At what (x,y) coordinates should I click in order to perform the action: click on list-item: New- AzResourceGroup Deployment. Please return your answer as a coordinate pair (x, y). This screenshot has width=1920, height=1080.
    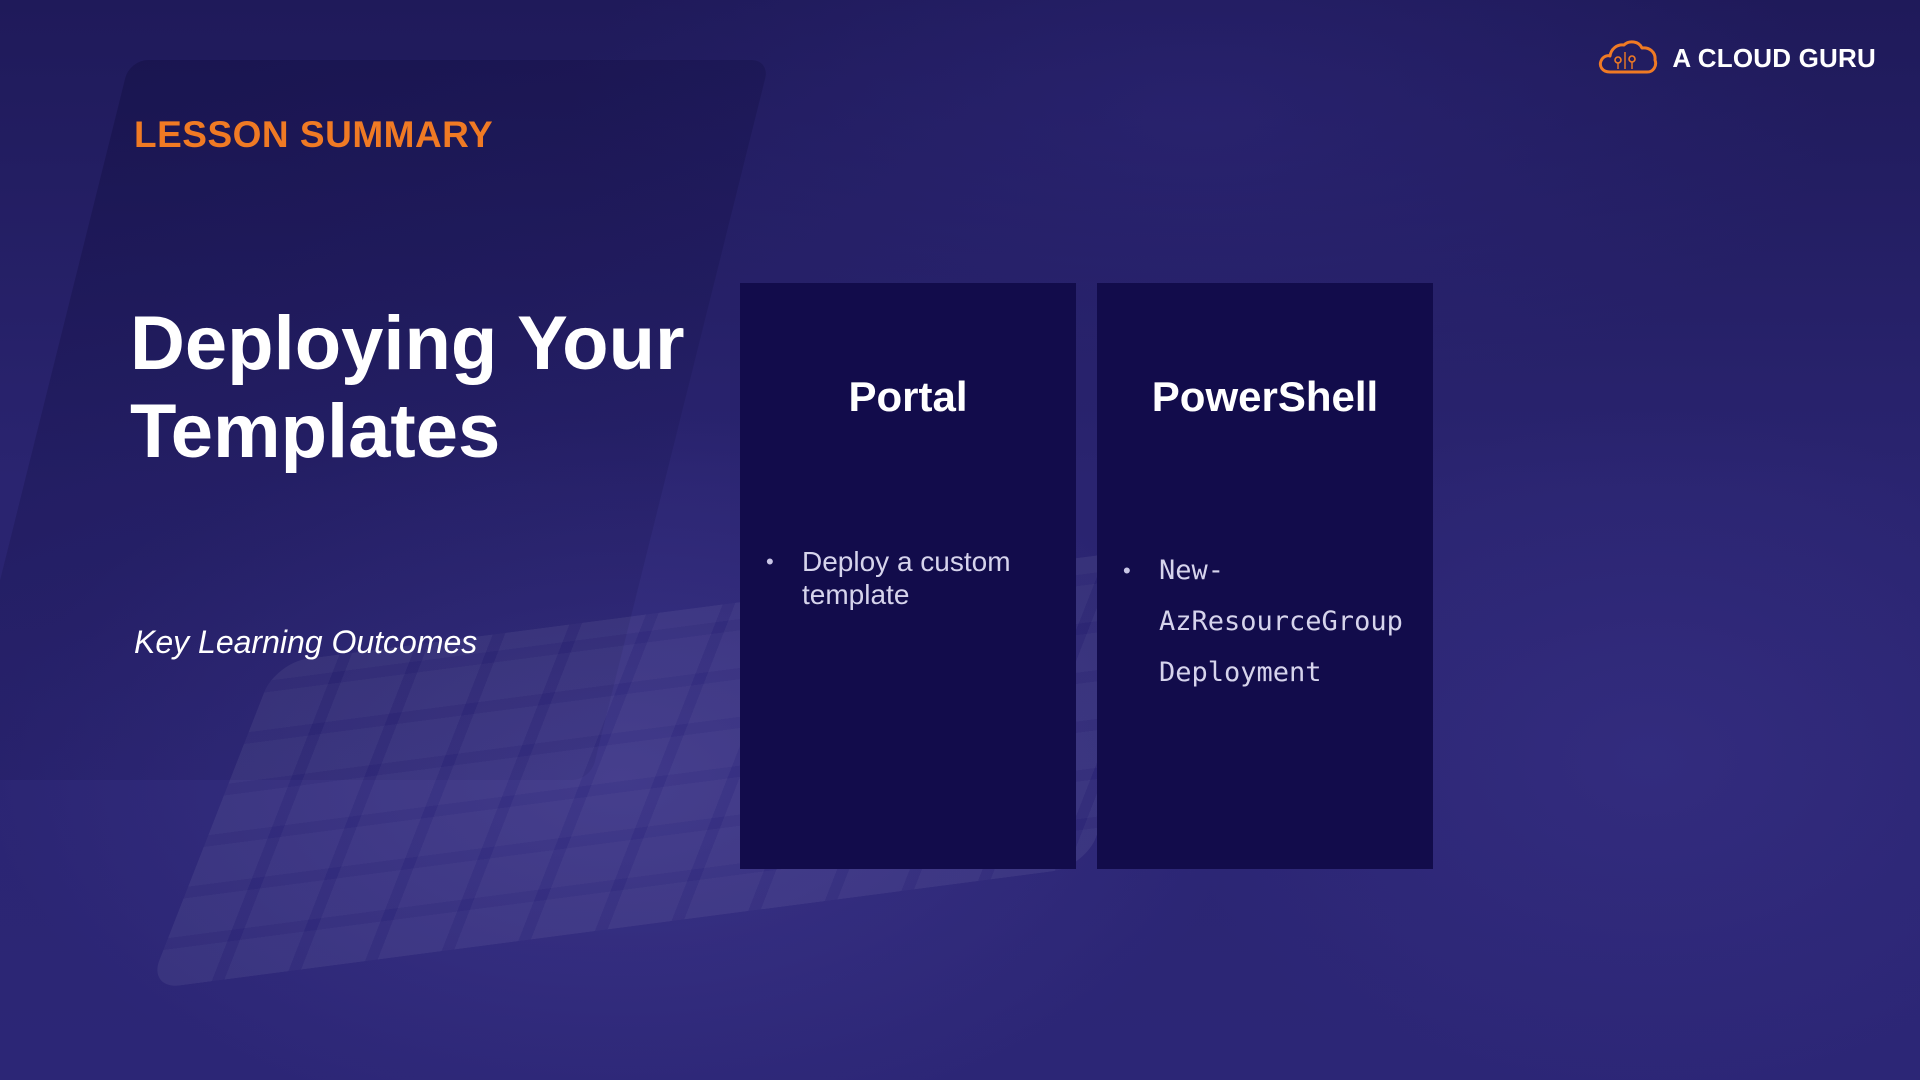
    Looking at the image, I should click on (1268, 621).